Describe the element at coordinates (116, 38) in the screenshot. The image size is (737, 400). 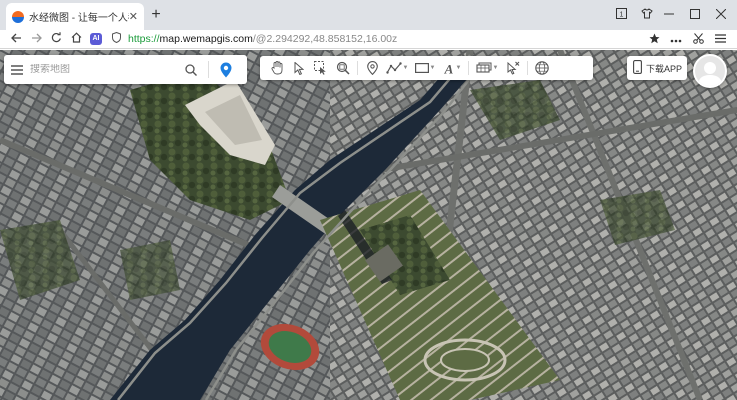
I see `site-security-shield-icon` at that location.